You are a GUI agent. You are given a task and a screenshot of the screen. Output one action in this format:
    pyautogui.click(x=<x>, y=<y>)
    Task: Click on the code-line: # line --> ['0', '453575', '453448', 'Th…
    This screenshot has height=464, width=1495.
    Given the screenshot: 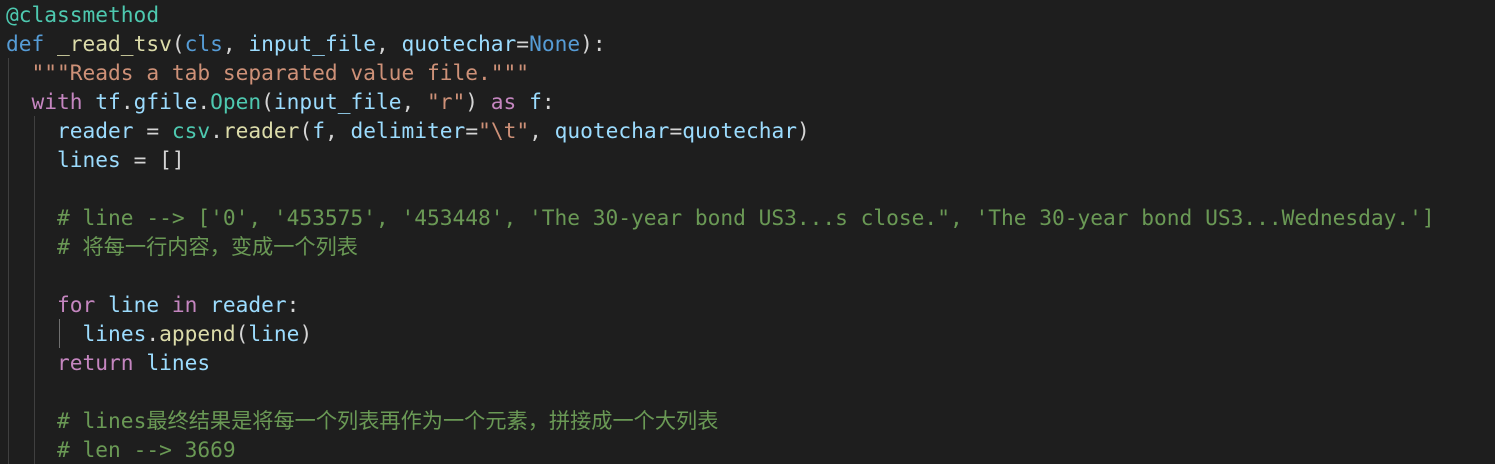 What is the action you would take?
    pyautogui.click(x=746, y=217)
    